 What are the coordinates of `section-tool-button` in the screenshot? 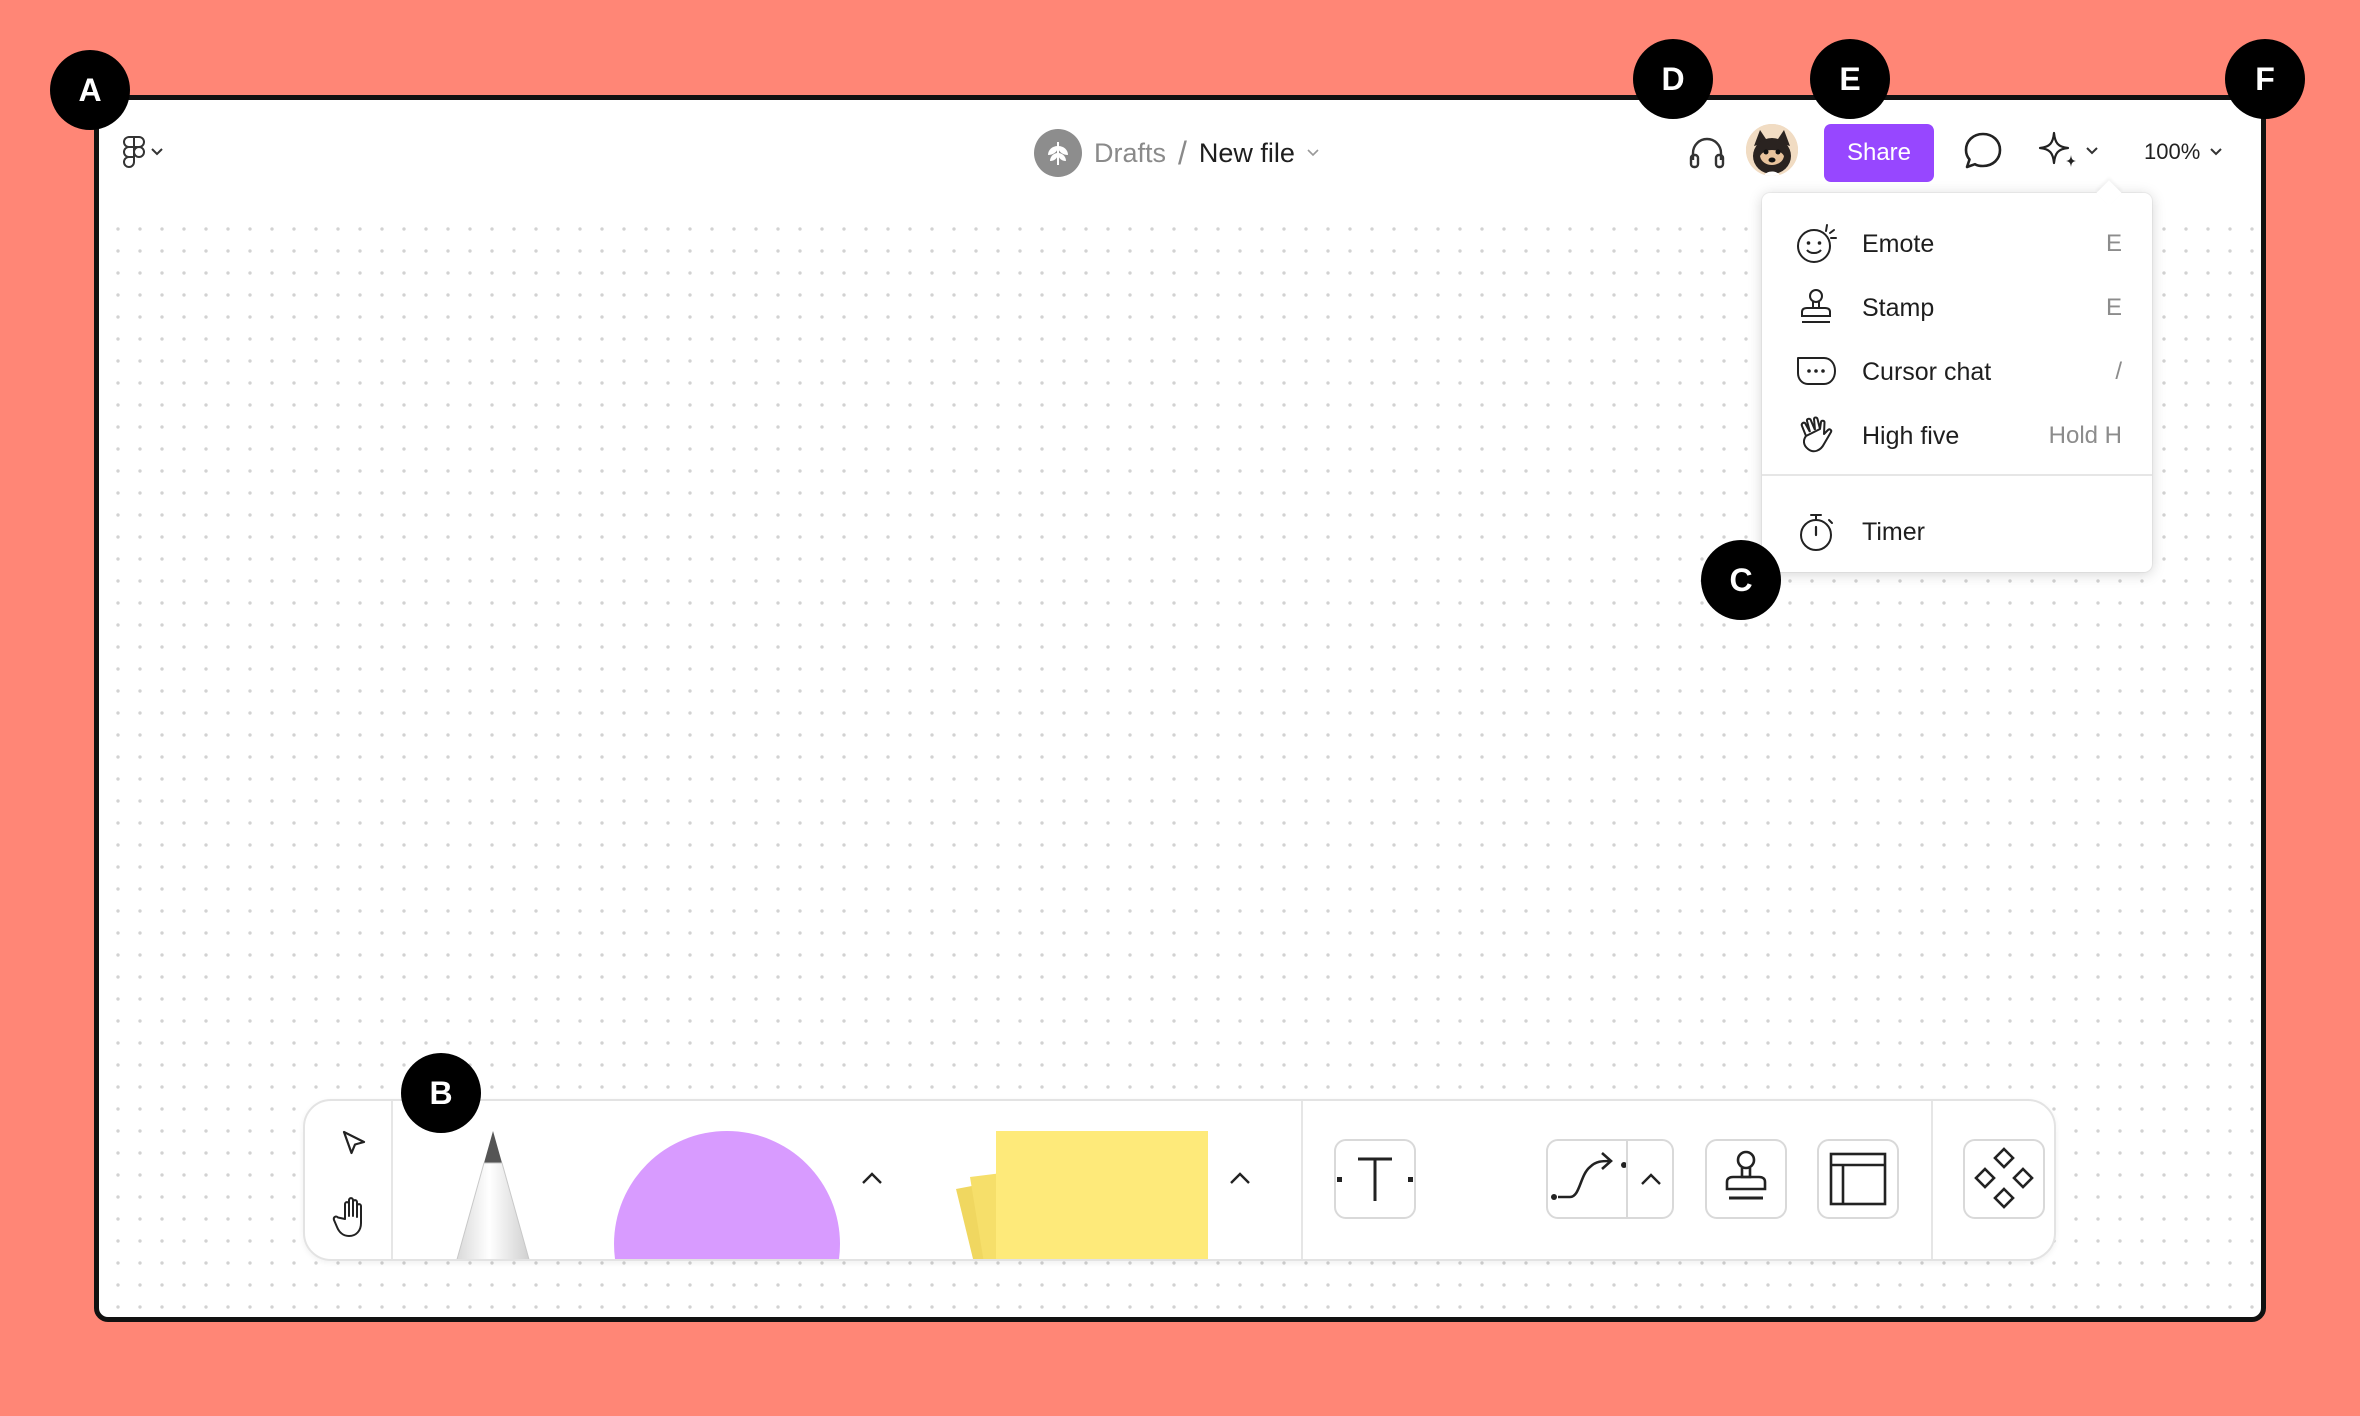 It's located at (1858, 1179).